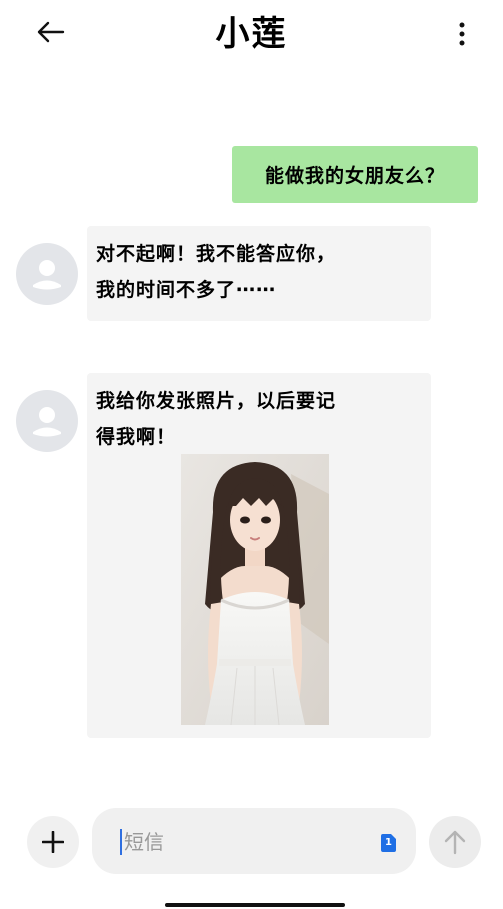 The height and width of the screenshot is (909, 503). Describe the element at coordinates (259, 273) in the screenshot. I see `incoming-message-bubble: 对不起啊！我不能答应你， 我的时间不多了⋯⋯` at that location.